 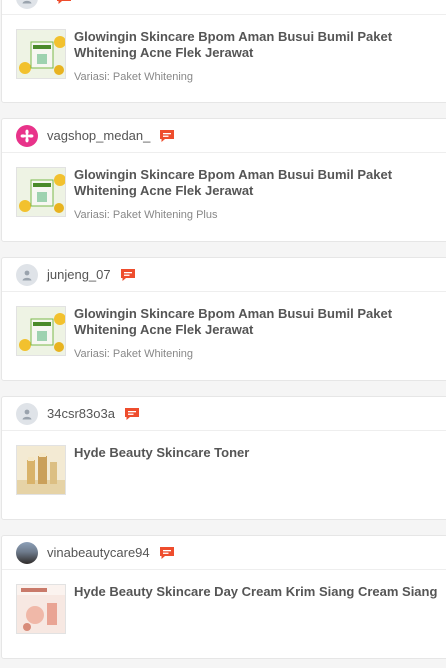 I want to click on avatar-photo-icon, so click(x=27, y=552).